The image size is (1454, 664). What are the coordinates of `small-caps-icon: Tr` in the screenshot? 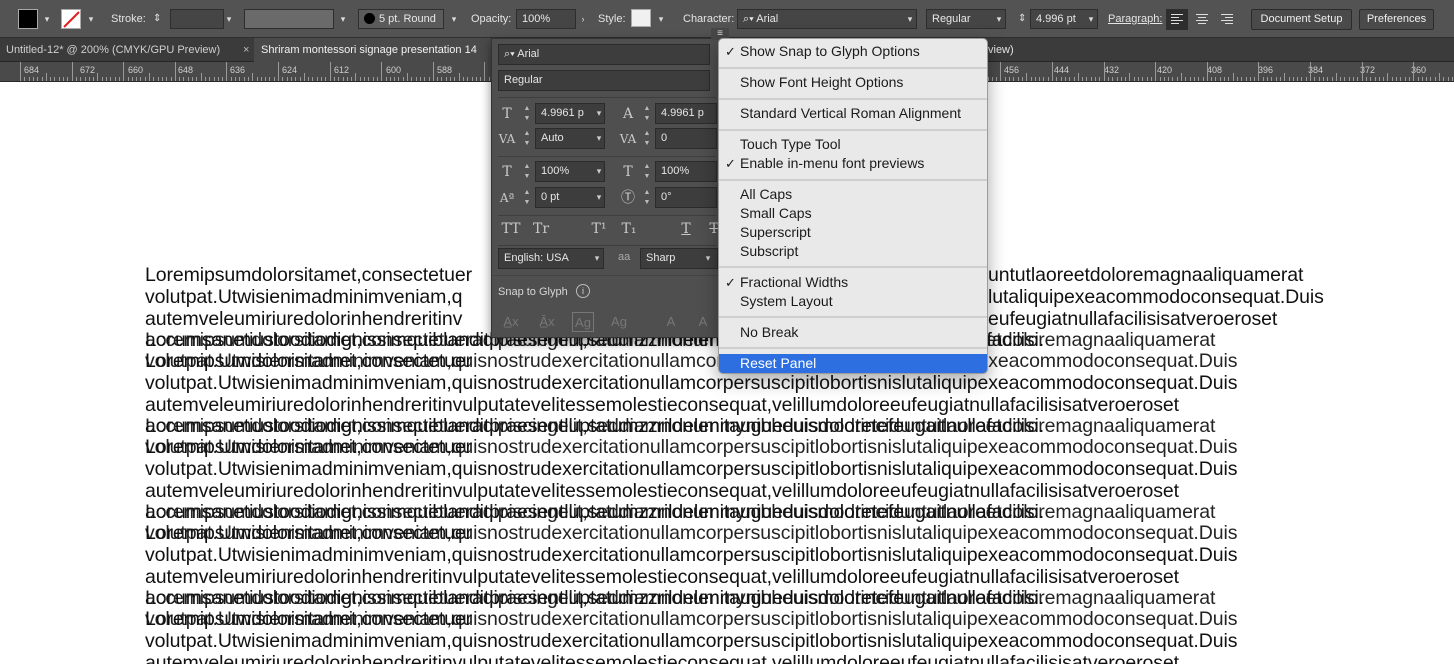 It's located at (541, 229).